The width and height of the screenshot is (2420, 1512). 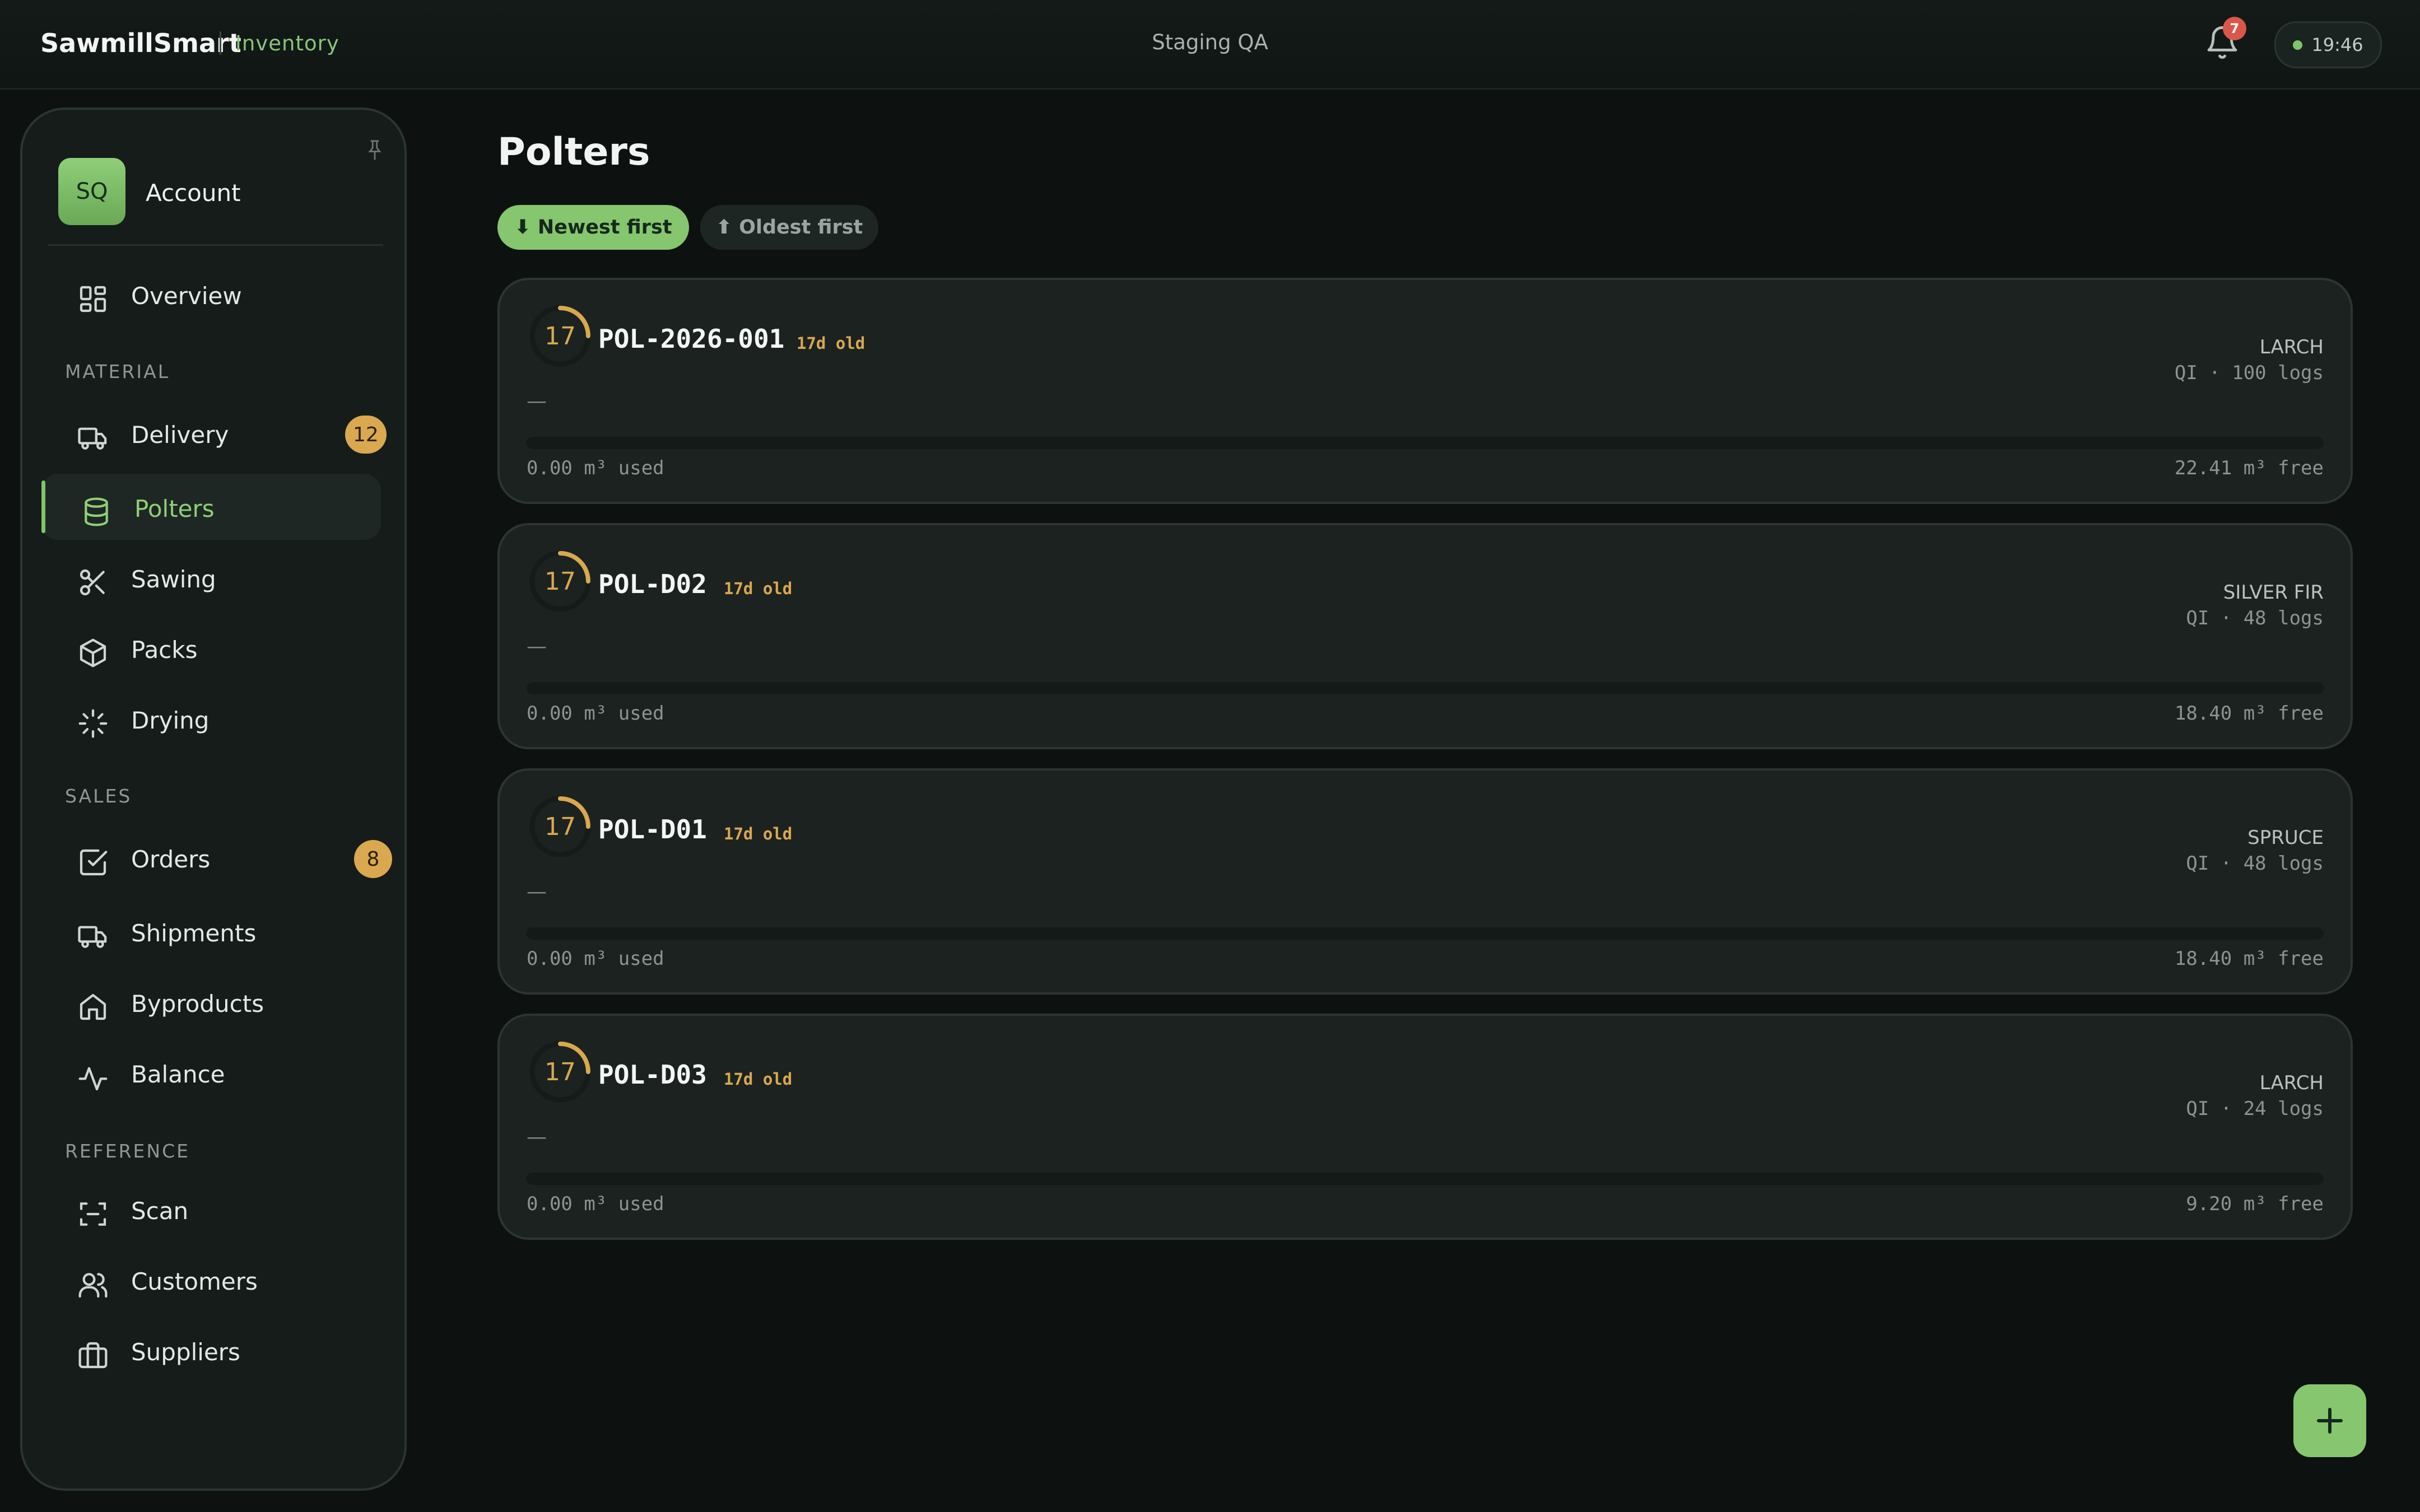 I want to click on sort-oldest-button: ⬆ Oldest first, so click(x=789, y=228).